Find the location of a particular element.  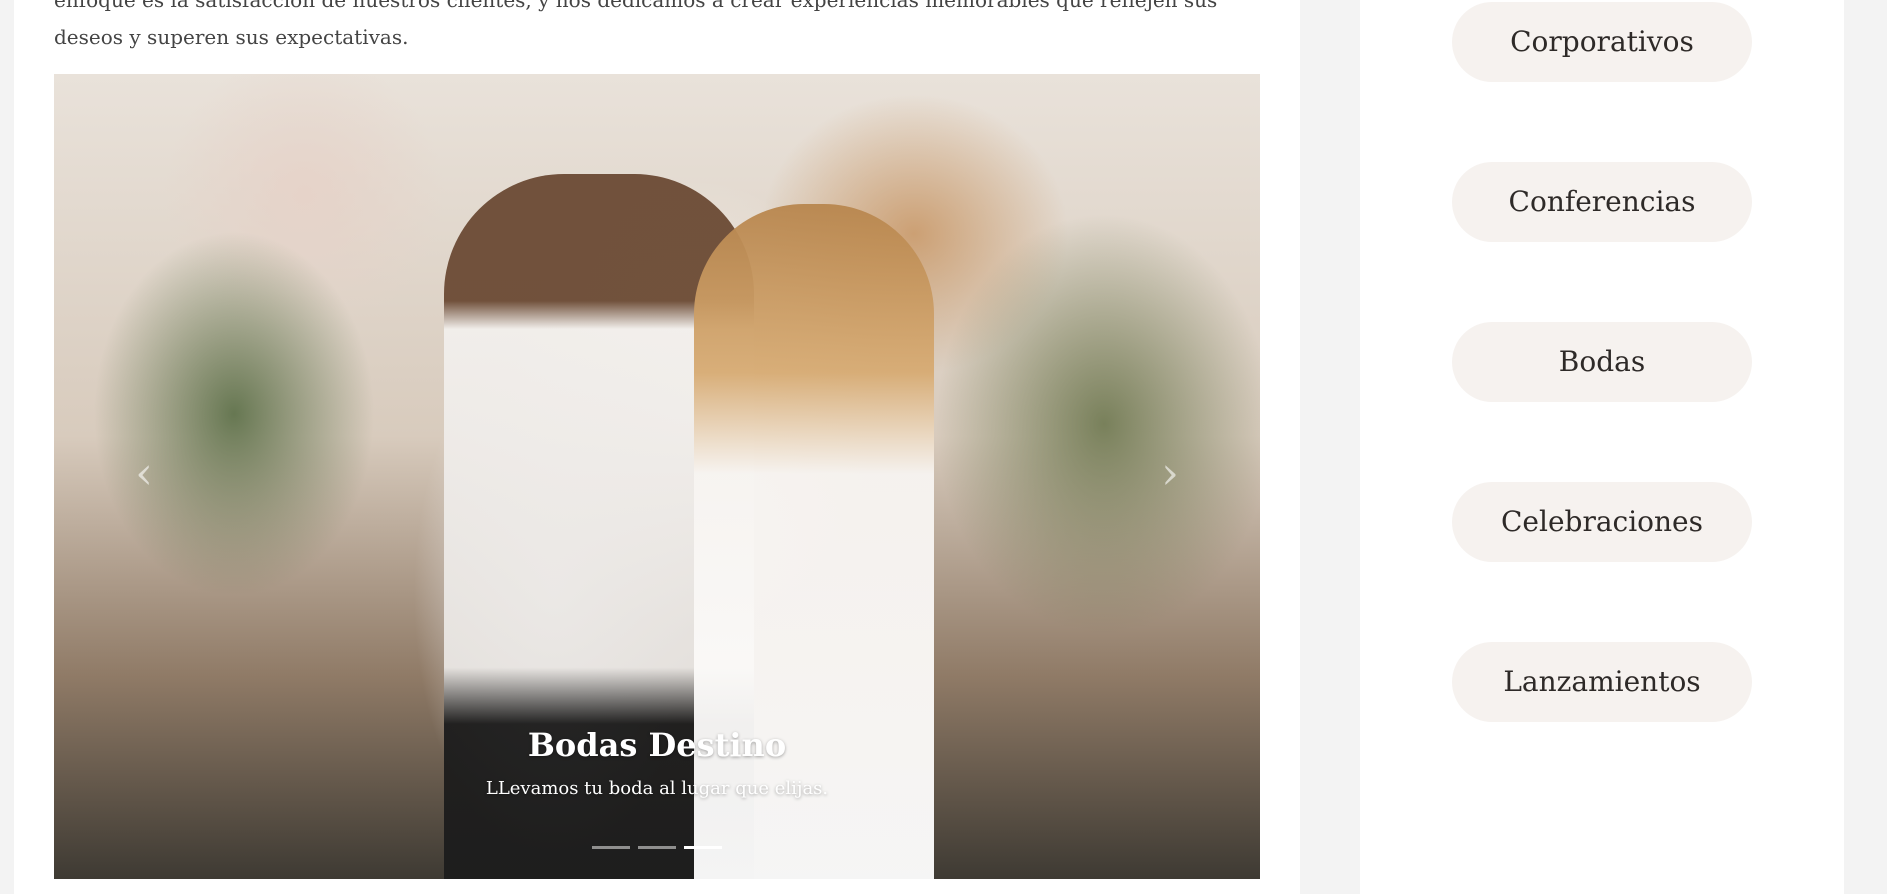

category-button-lanzamientos: Lanzamientos is located at coordinates (1602, 682).